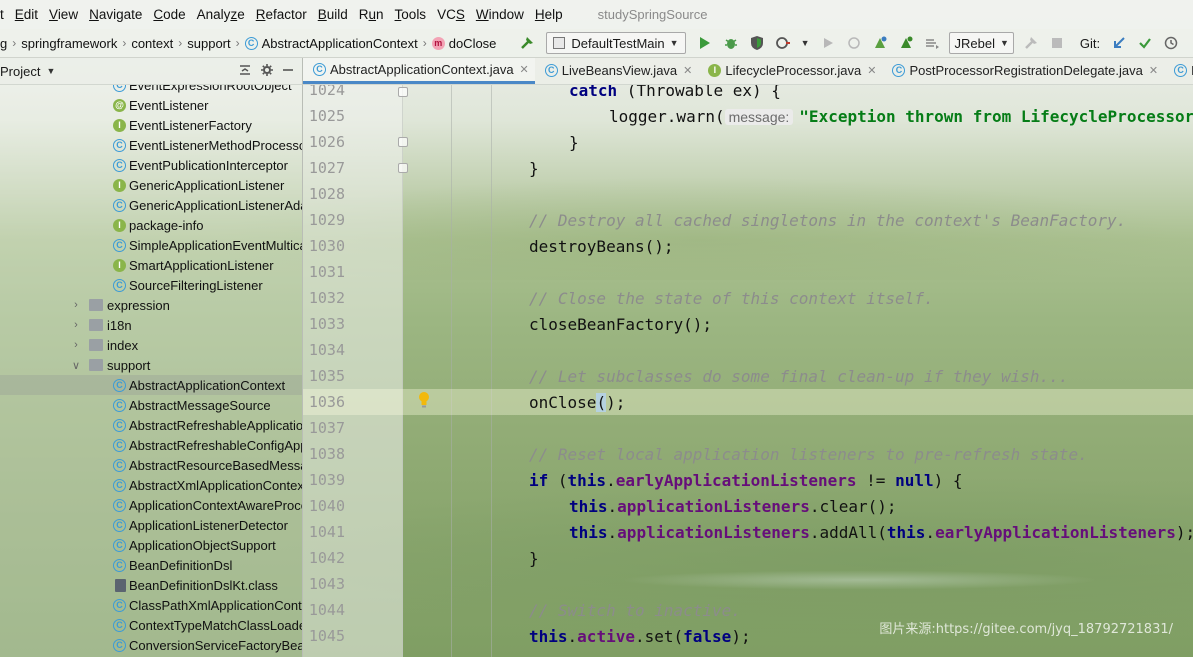 The height and width of the screenshot is (657, 1193). What do you see at coordinates (151, 385) in the screenshot?
I see `tree-item: C AbstractApplicationContext` at bounding box center [151, 385].